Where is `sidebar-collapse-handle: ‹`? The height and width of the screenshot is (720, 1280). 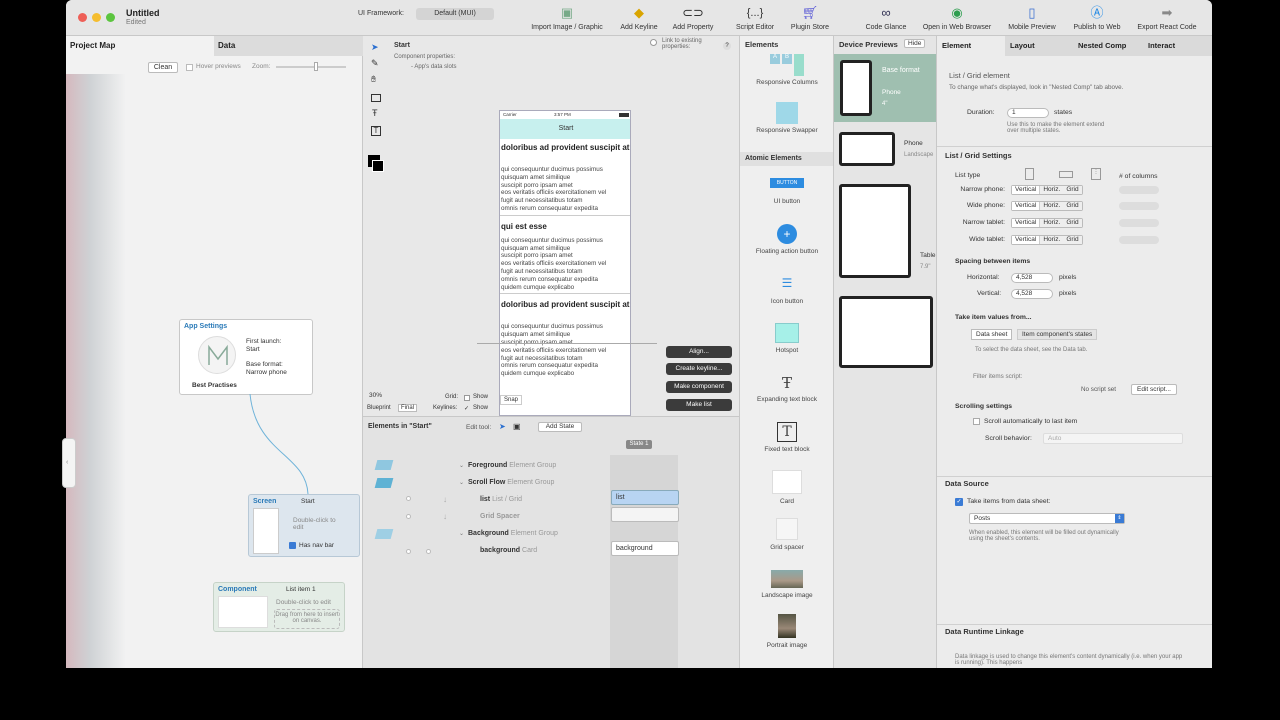
sidebar-collapse-handle: ‹ is located at coordinates (69, 463).